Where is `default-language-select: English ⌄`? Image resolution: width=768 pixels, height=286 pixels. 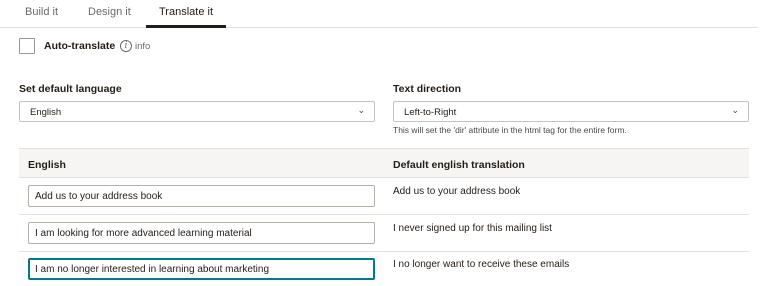
default-language-select: English ⌄ is located at coordinates (197, 111).